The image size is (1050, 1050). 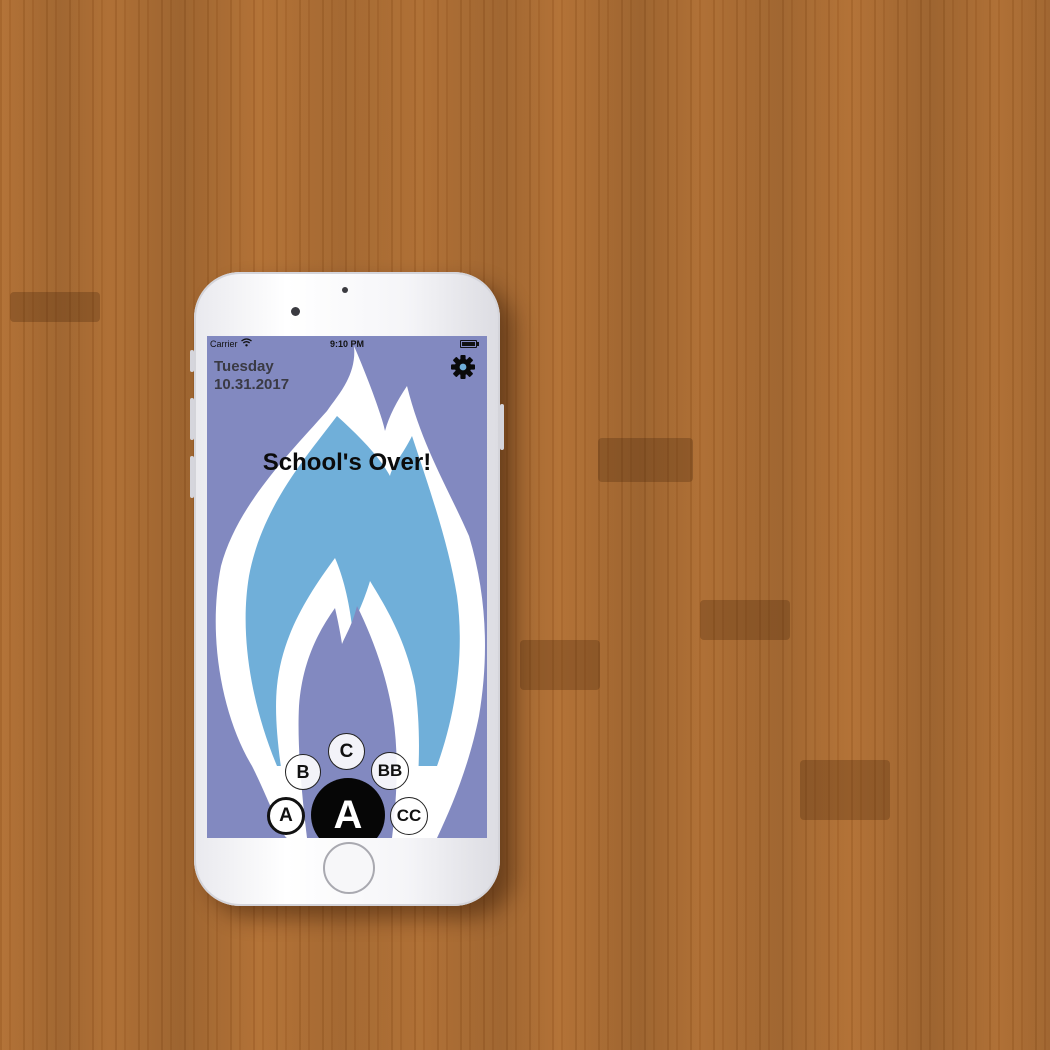 I want to click on gear-icon, so click(x=463, y=367).